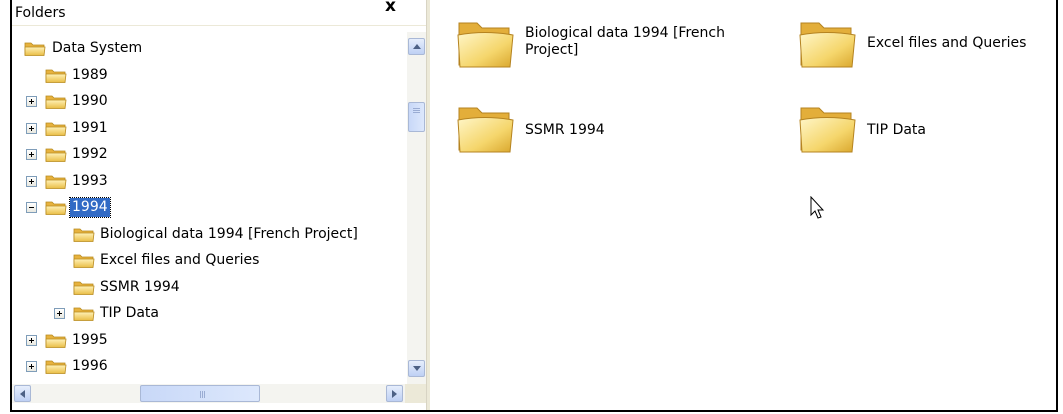 The width and height of the screenshot is (1063, 414). I want to click on vertical-scroll-thumb, so click(416, 117).